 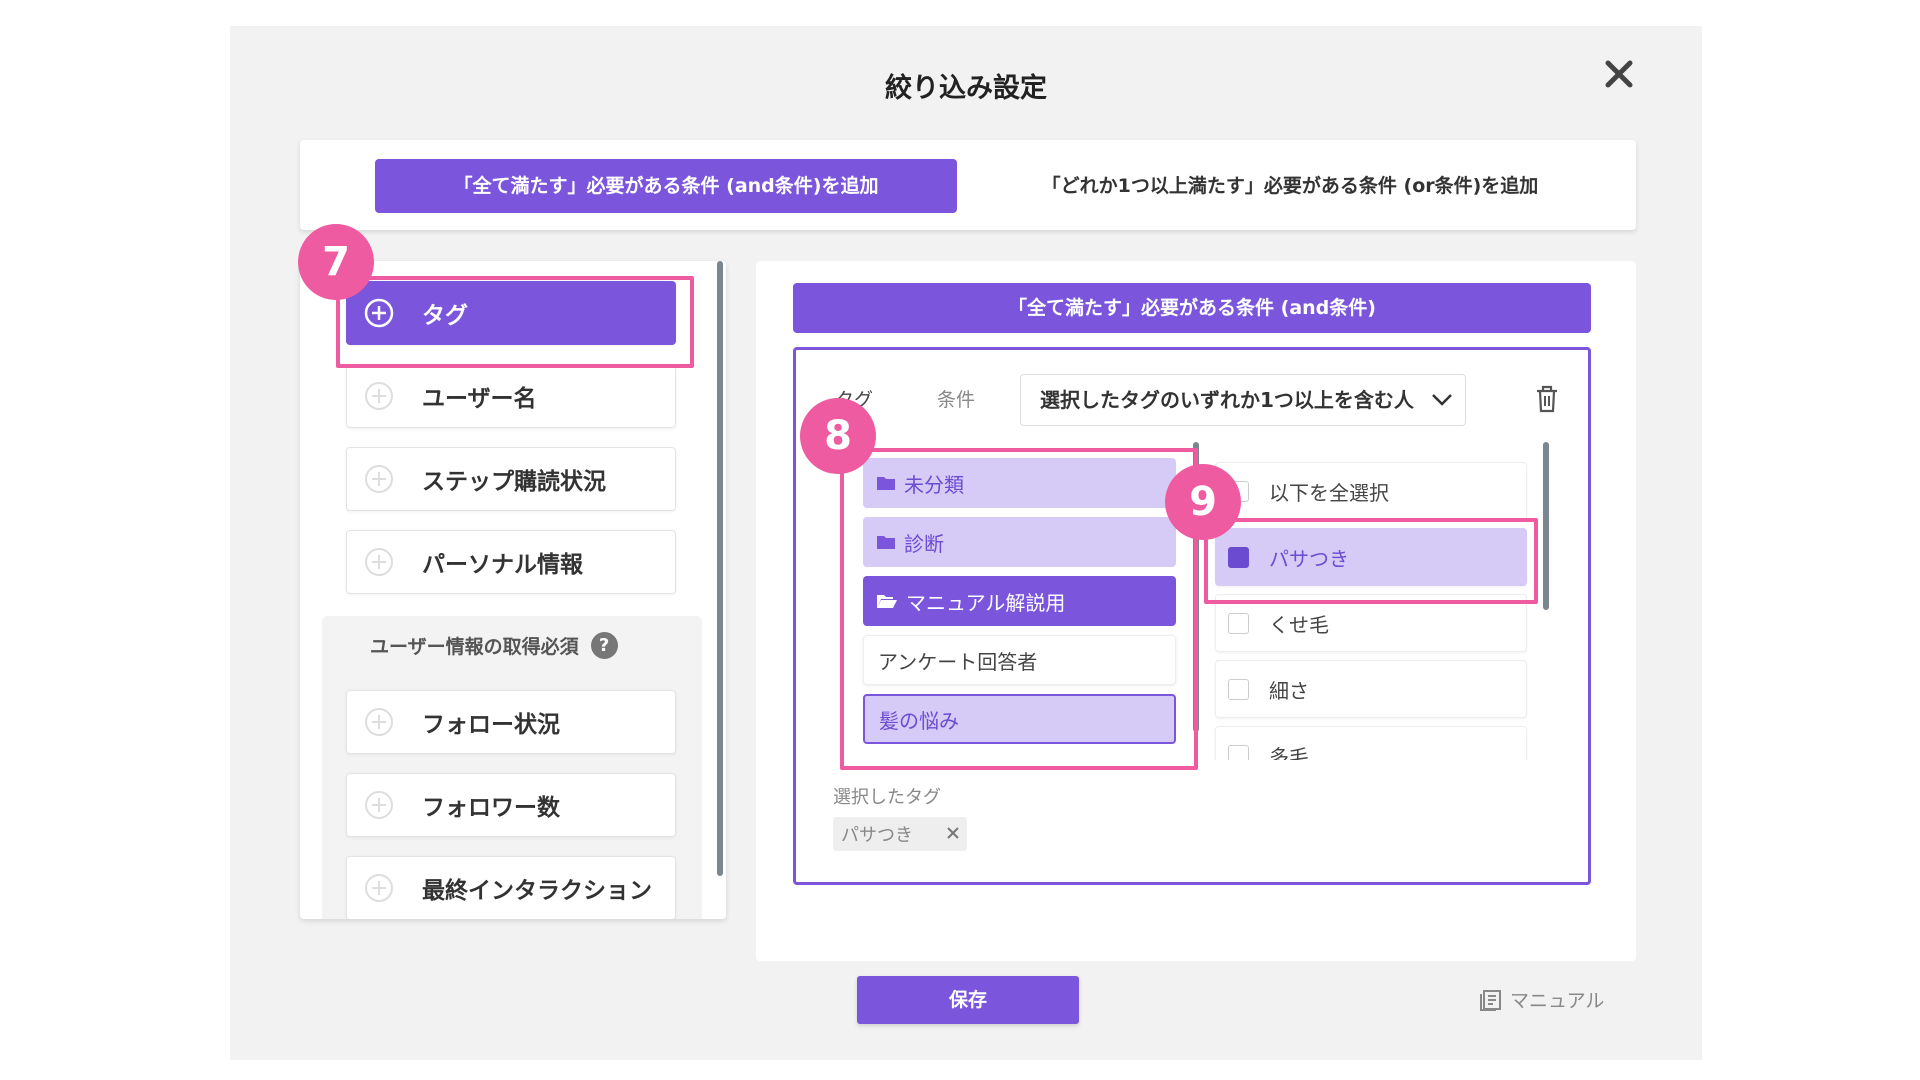 I want to click on category-followers: フォロワー数, so click(x=511, y=805).